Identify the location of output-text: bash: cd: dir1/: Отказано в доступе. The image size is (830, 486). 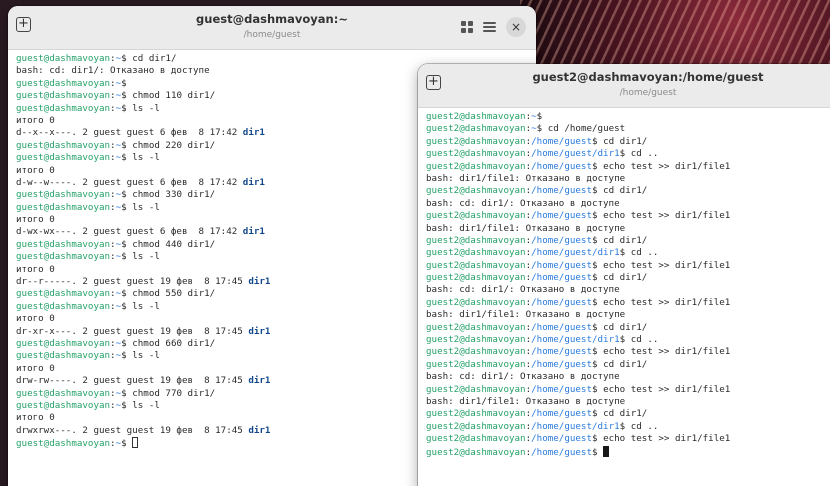
(113, 71).